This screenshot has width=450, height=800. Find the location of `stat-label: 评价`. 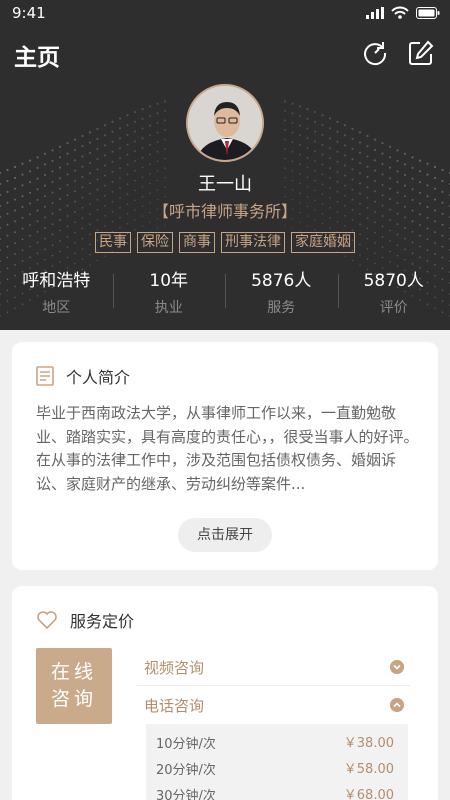

stat-label: 评价 is located at coordinates (393, 308).